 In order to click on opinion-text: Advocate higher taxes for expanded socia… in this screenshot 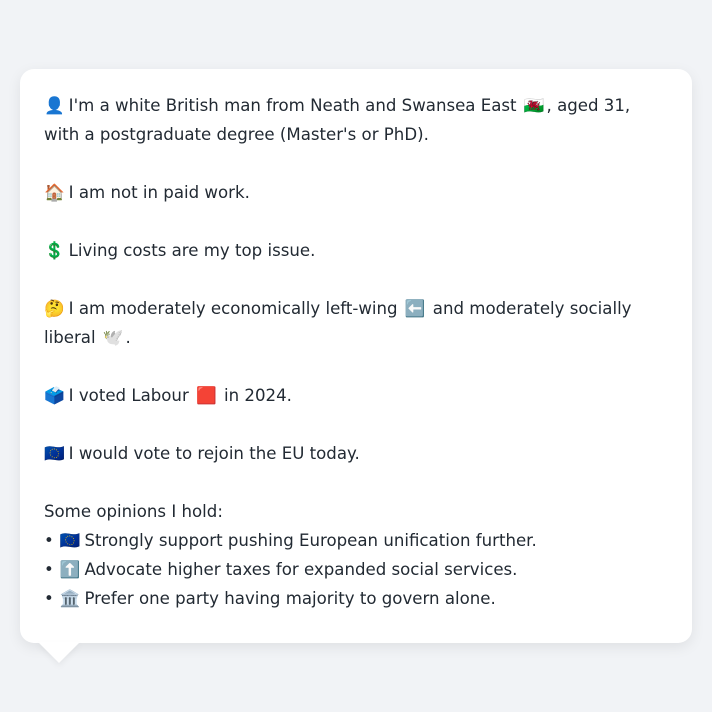, I will do `click(301, 569)`.